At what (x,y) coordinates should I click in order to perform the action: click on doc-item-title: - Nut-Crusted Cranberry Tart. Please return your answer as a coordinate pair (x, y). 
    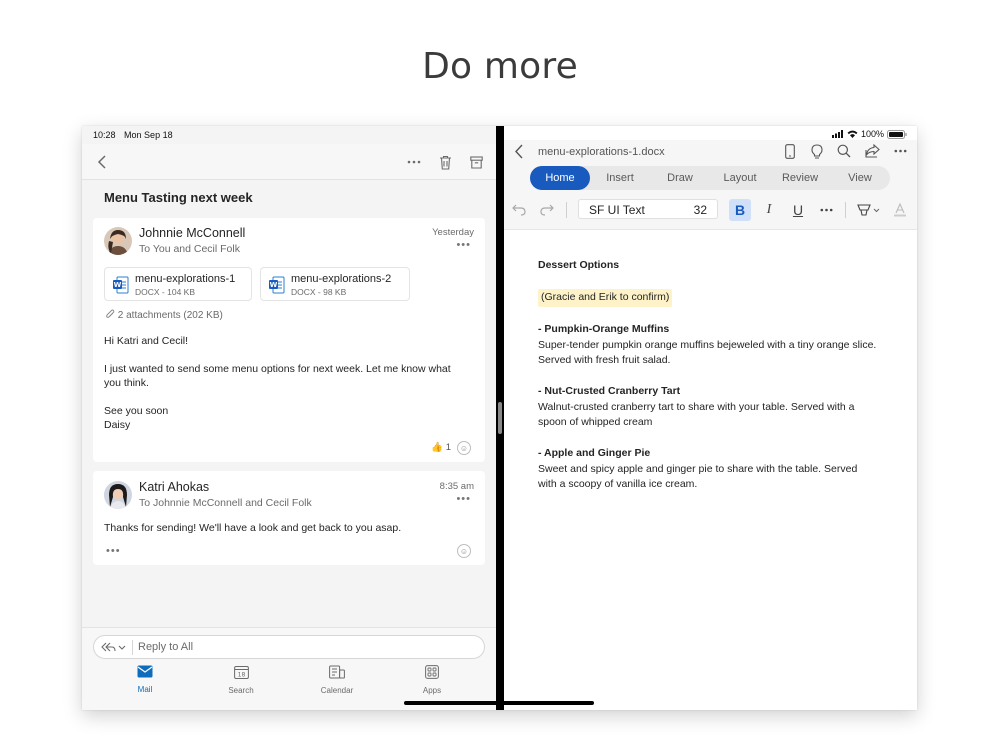
    Looking at the image, I should click on (609, 391).